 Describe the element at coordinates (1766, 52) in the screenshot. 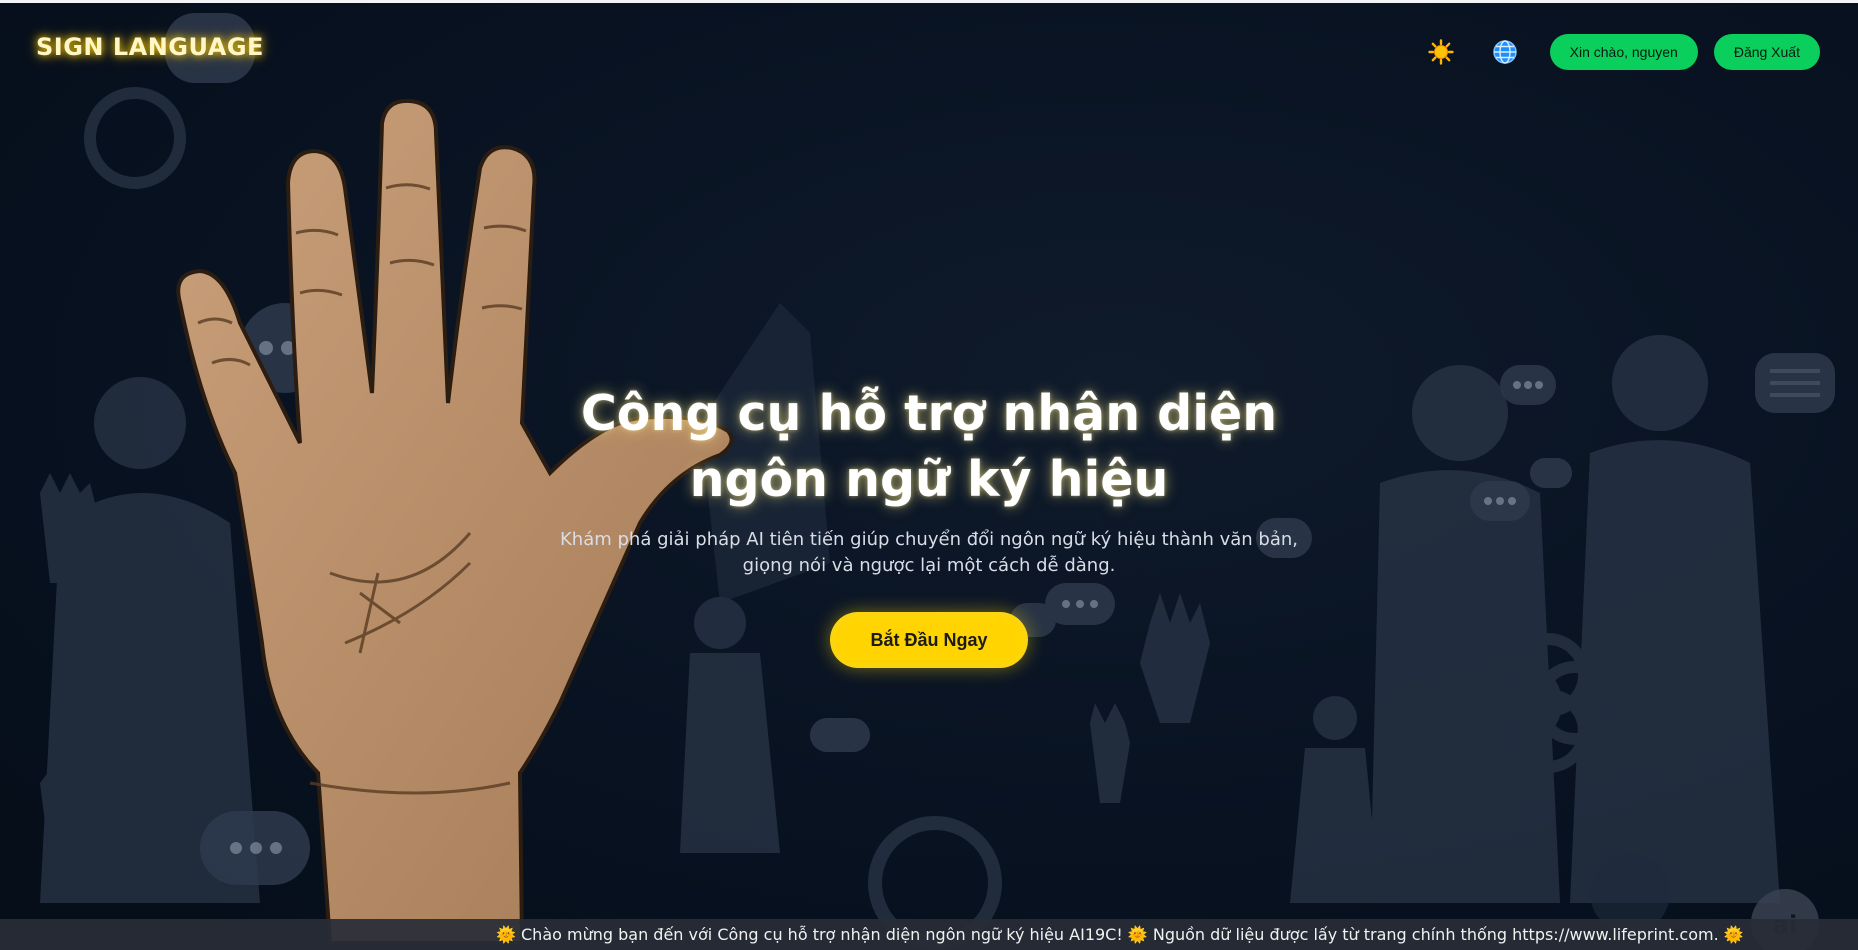

I see `logout-button: Đăng Xuất` at that location.